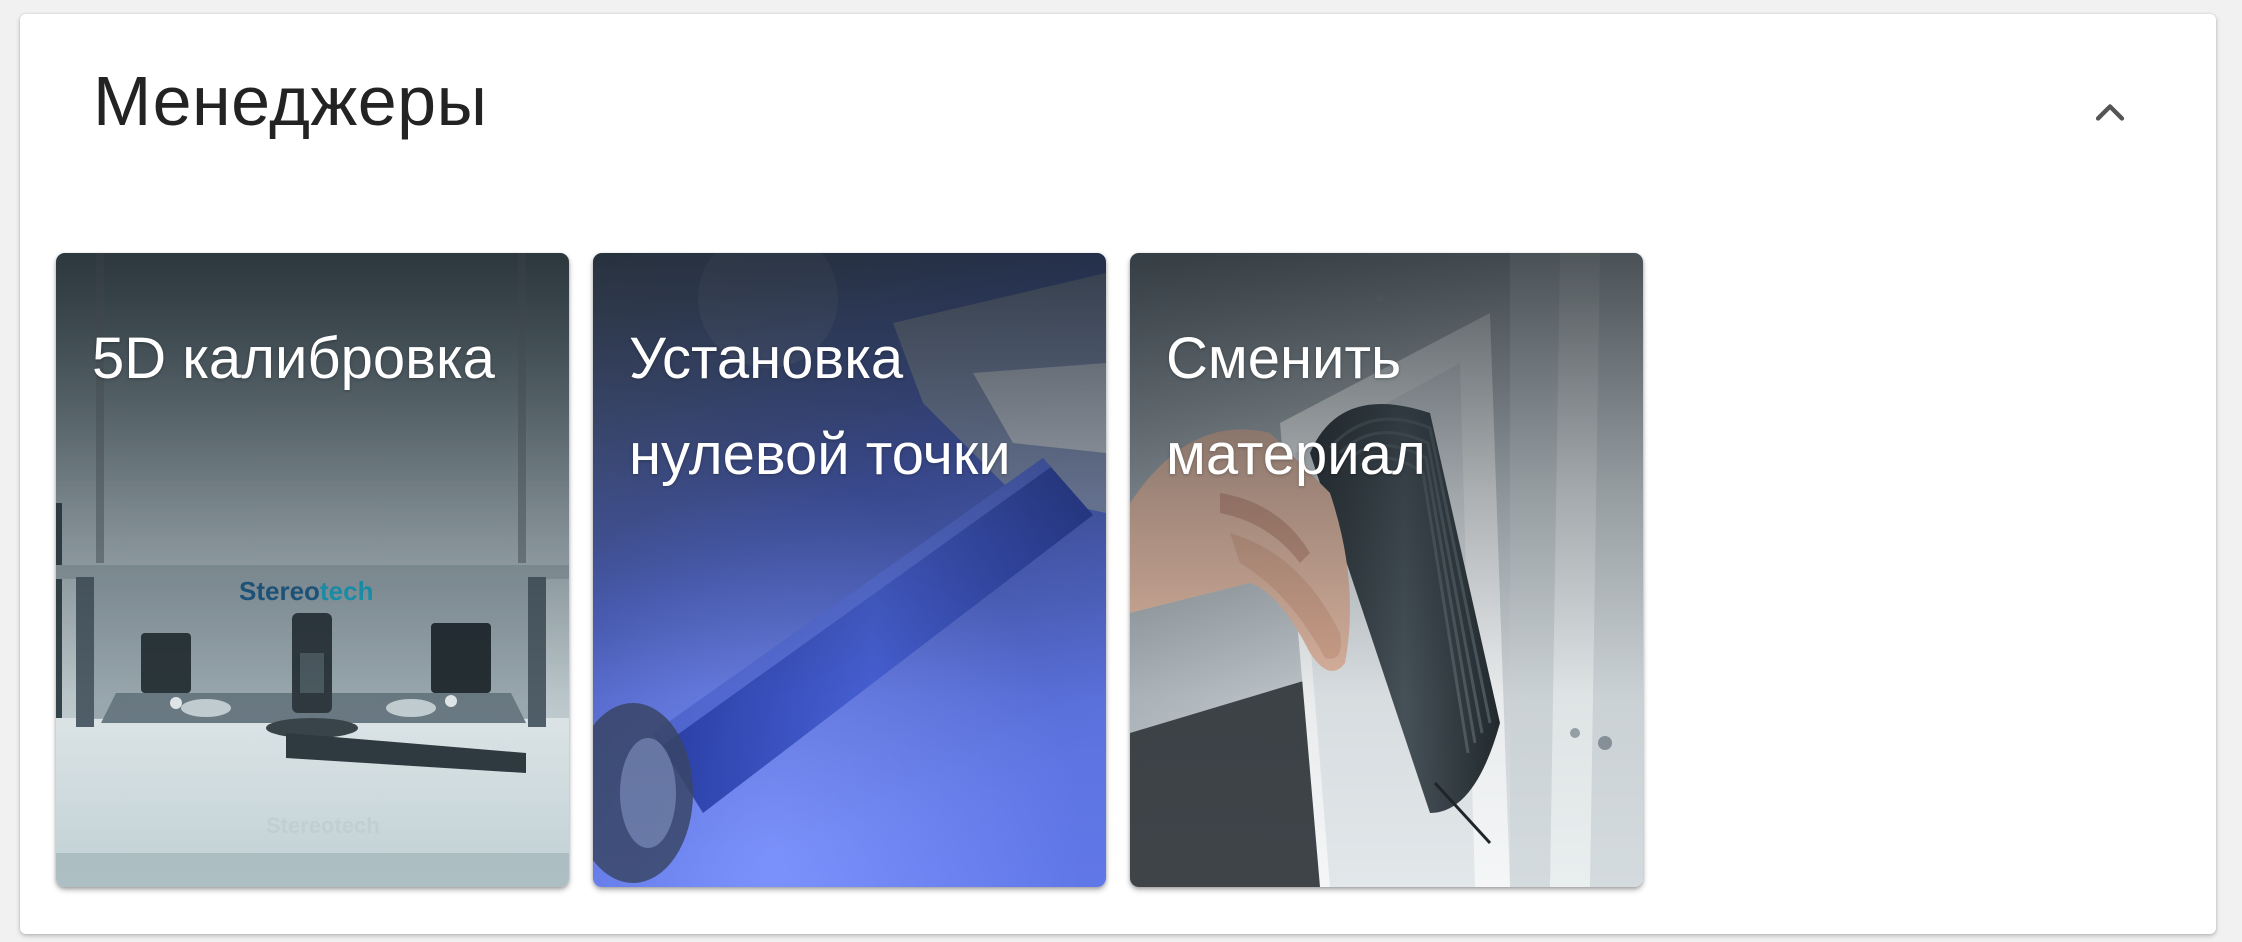 This screenshot has width=2242, height=942. Describe the element at coordinates (820, 406) in the screenshot. I see `card-title: Установка нулевой точки` at that location.